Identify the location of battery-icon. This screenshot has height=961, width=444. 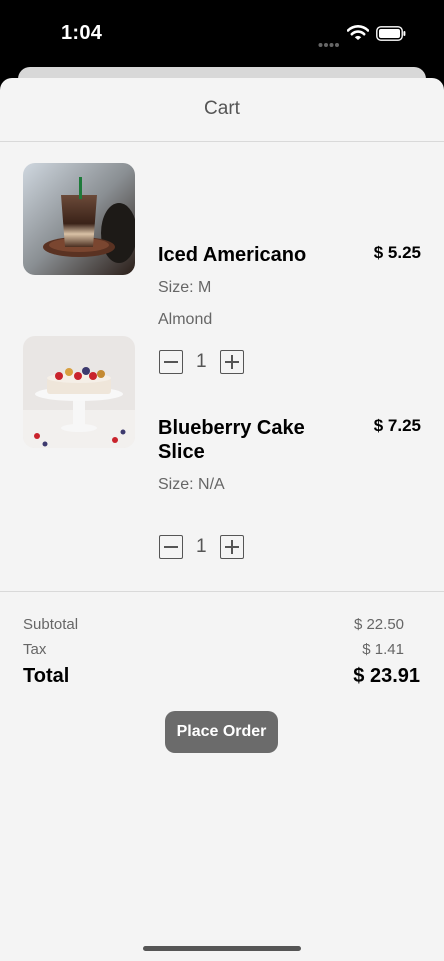
(391, 36).